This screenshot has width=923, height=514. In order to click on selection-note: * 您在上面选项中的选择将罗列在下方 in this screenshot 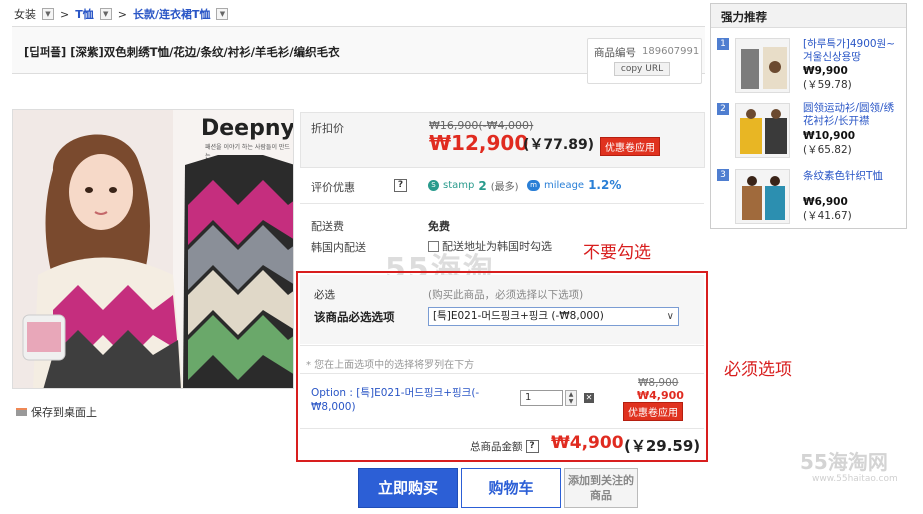, I will do `click(390, 365)`.